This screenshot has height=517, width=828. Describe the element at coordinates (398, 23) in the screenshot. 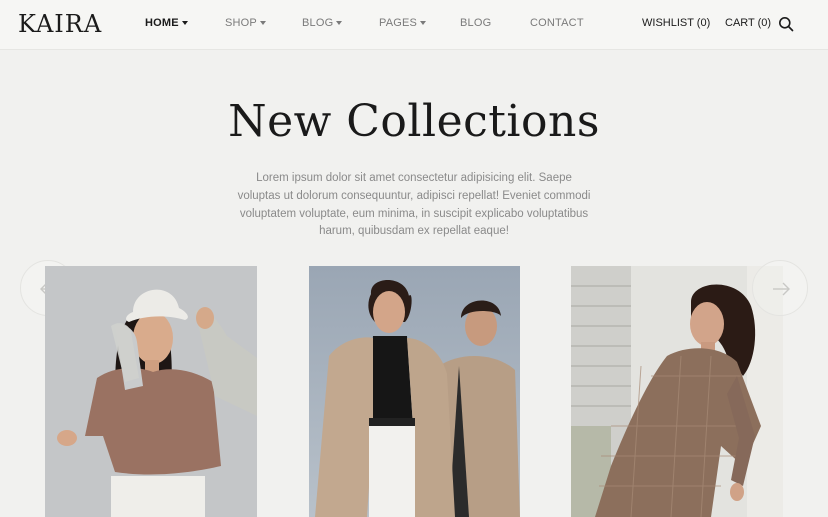

I see `nav-item-label: PAGES` at that location.